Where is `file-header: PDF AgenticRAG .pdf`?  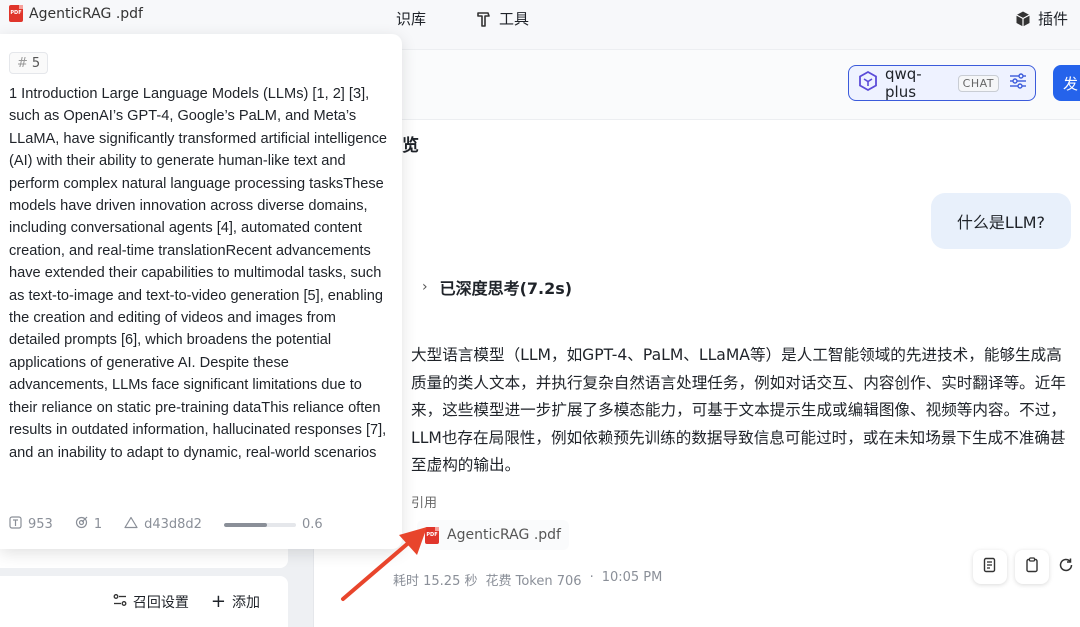
file-header: PDF AgenticRAG .pdf is located at coordinates (76, 13).